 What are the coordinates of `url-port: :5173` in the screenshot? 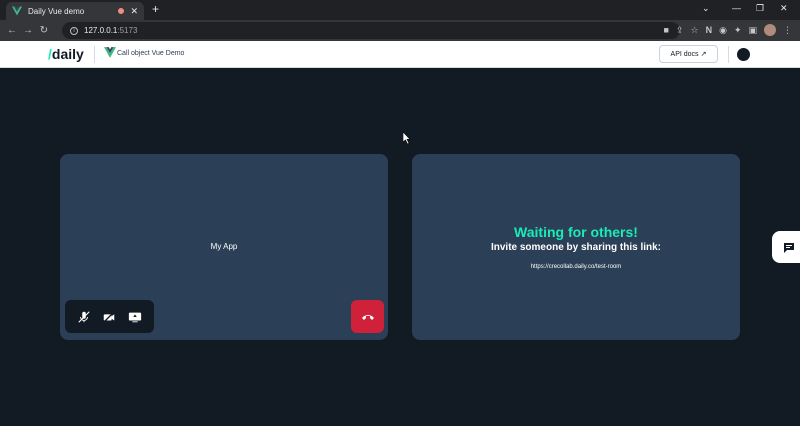 It's located at (127, 30).